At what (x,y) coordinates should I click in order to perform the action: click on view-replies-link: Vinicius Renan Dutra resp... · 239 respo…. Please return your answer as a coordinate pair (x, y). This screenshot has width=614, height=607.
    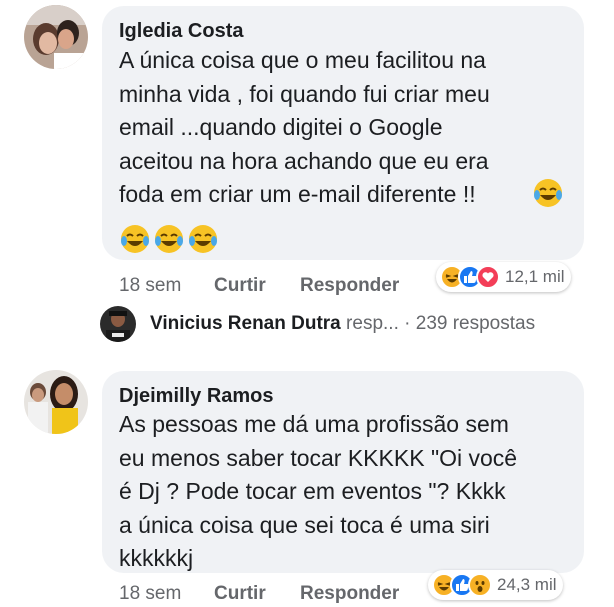
    Looking at the image, I should click on (342, 324).